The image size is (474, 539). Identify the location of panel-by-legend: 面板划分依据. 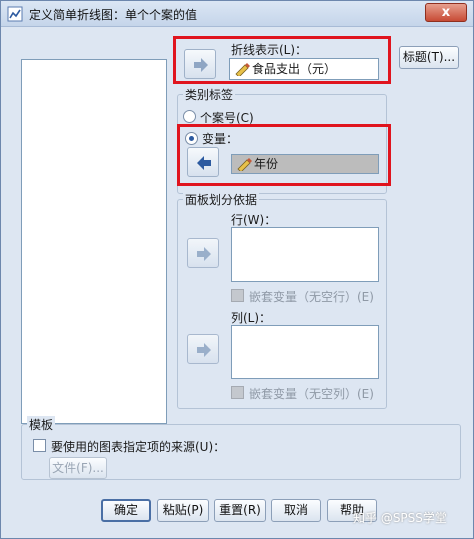
(221, 199).